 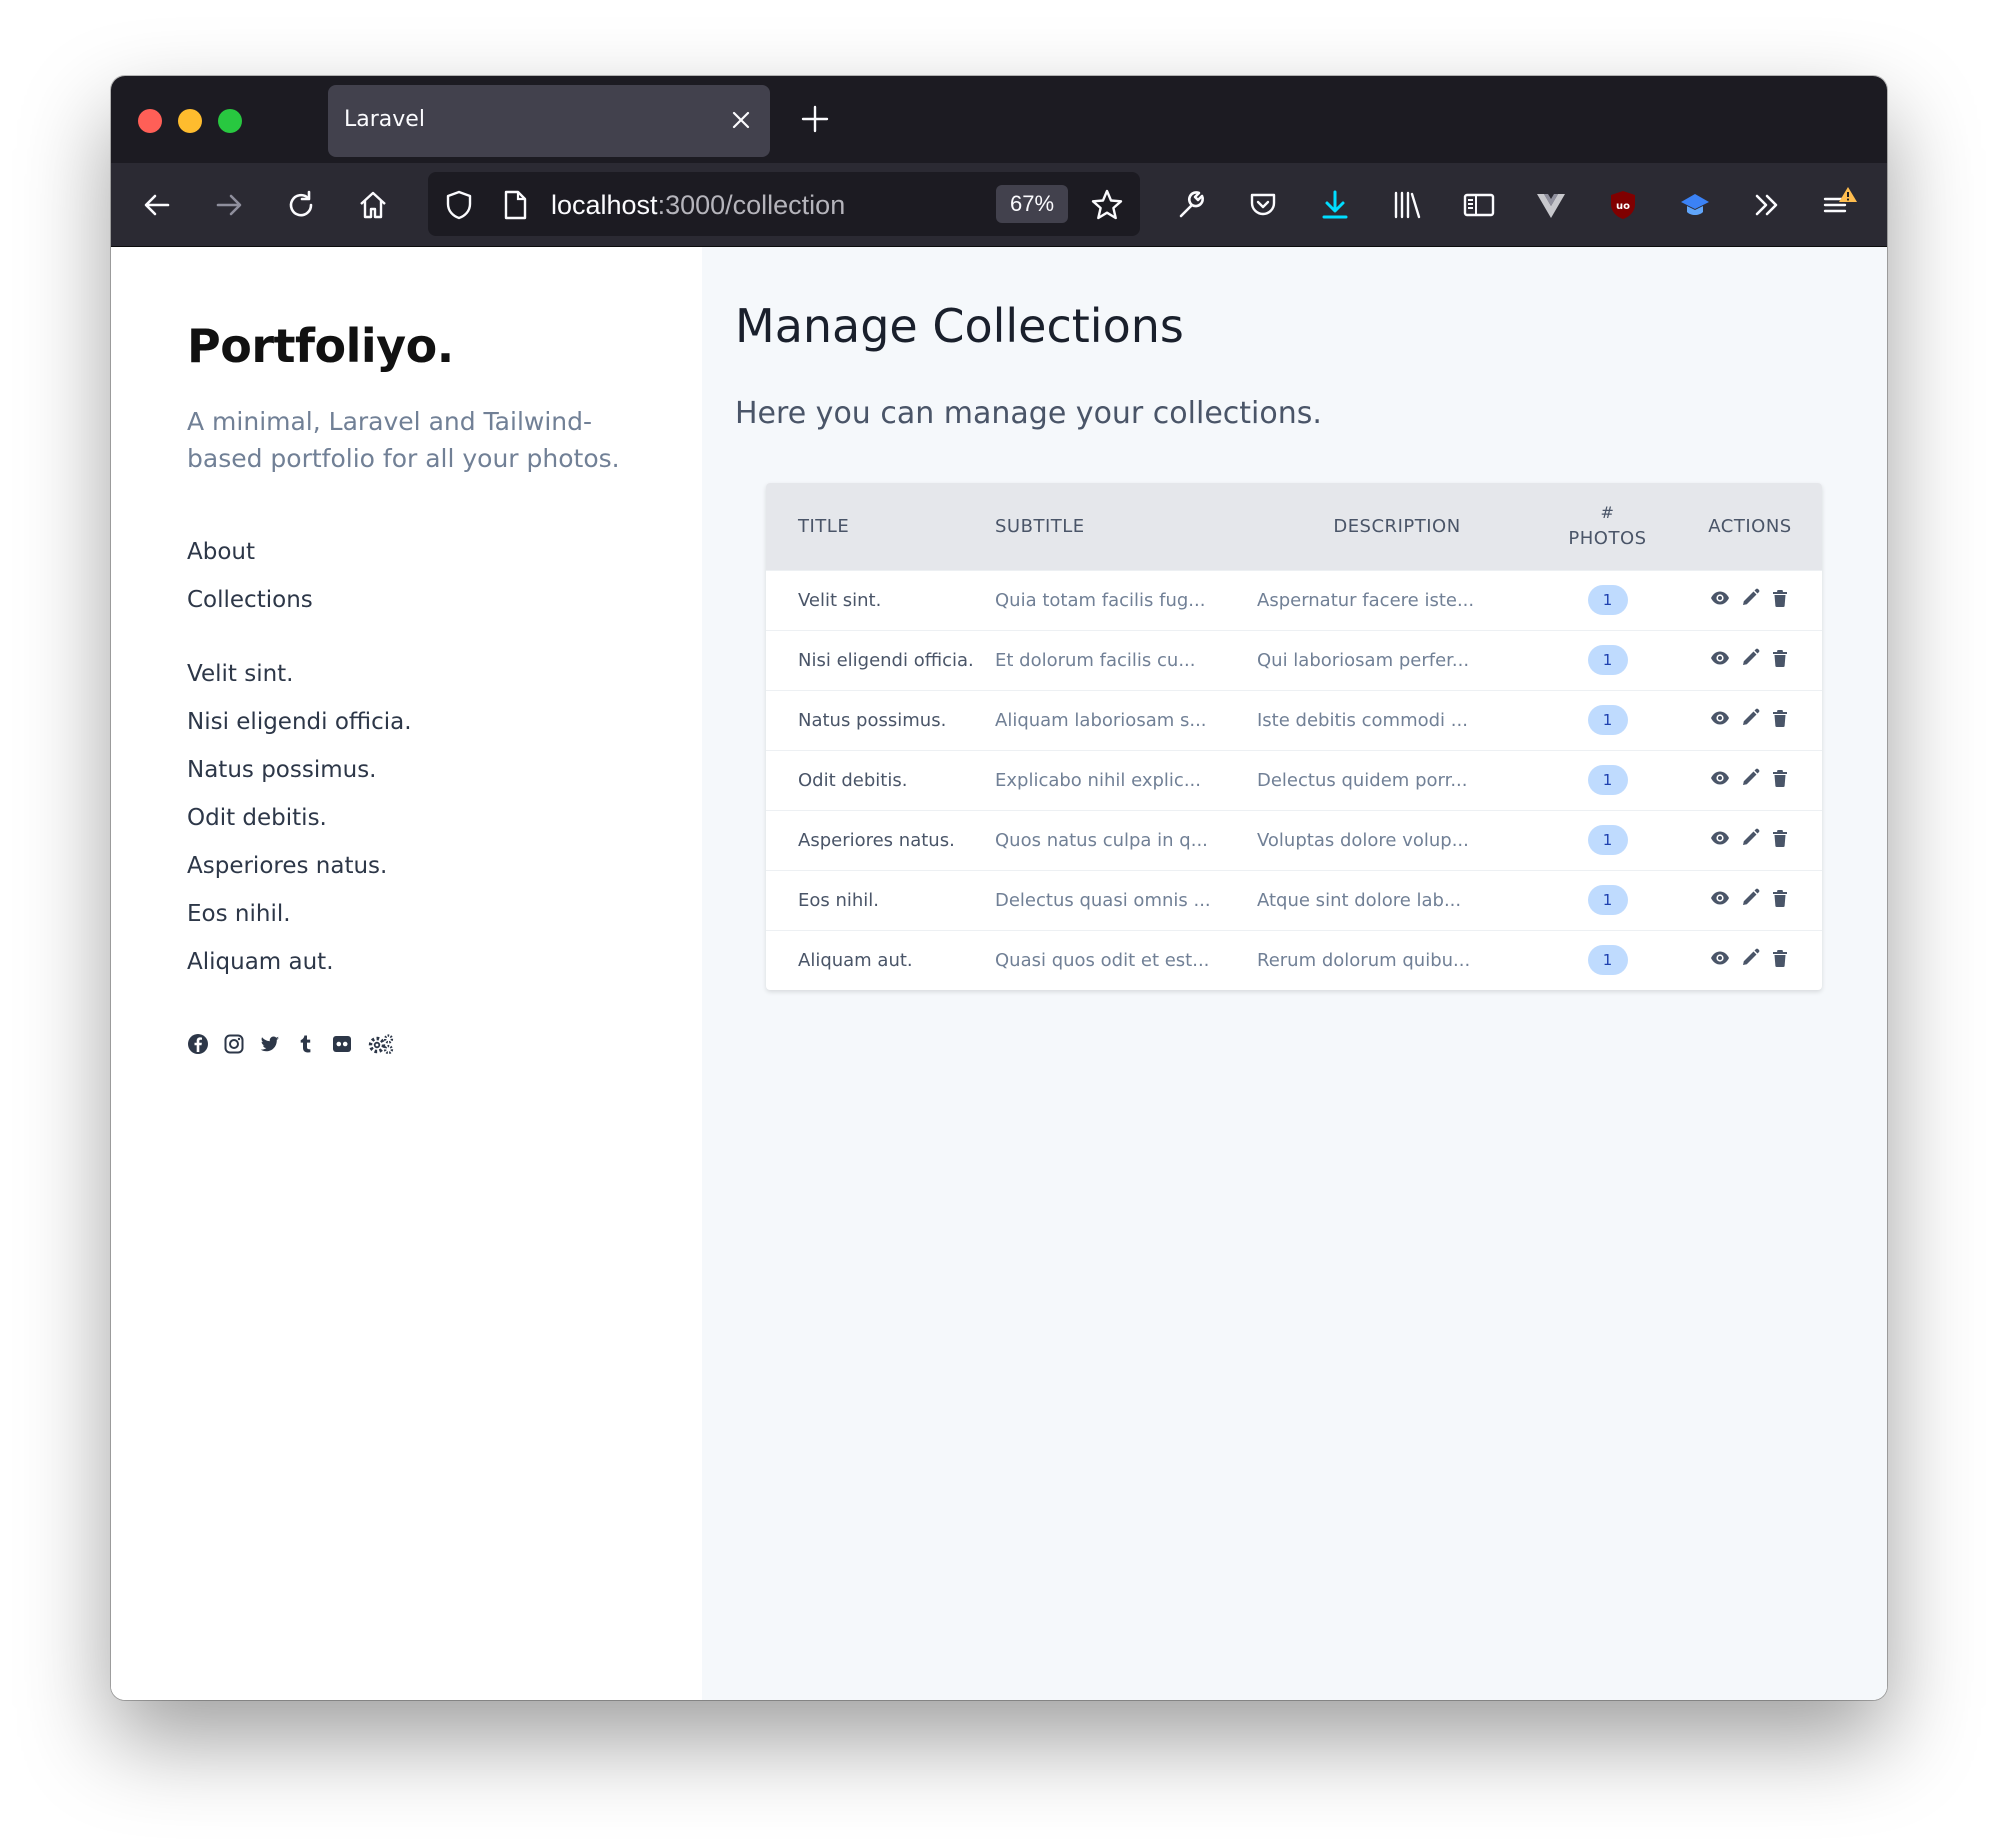 What do you see at coordinates (1623, 205) in the screenshot?
I see `ublock-origin-icon: uo` at bounding box center [1623, 205].